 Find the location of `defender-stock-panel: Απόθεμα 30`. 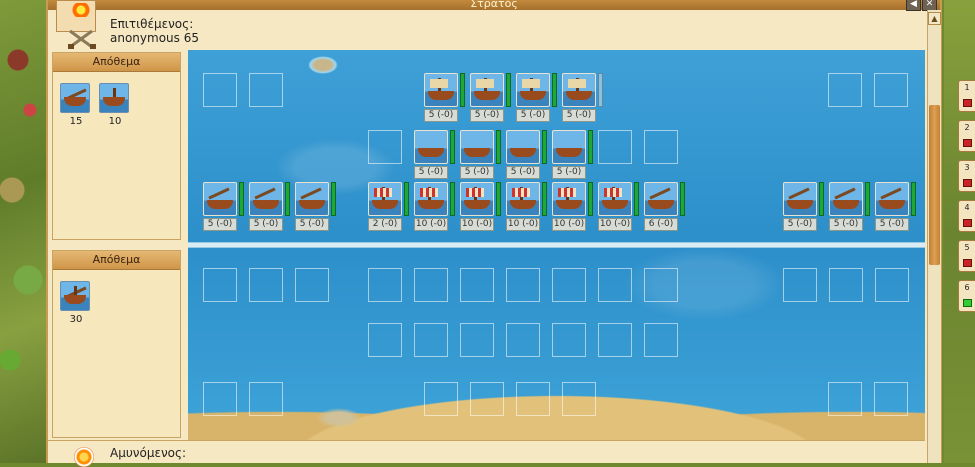

defender-stock-panel: Απόθεμα 30 is located at coordinates (116, 344).